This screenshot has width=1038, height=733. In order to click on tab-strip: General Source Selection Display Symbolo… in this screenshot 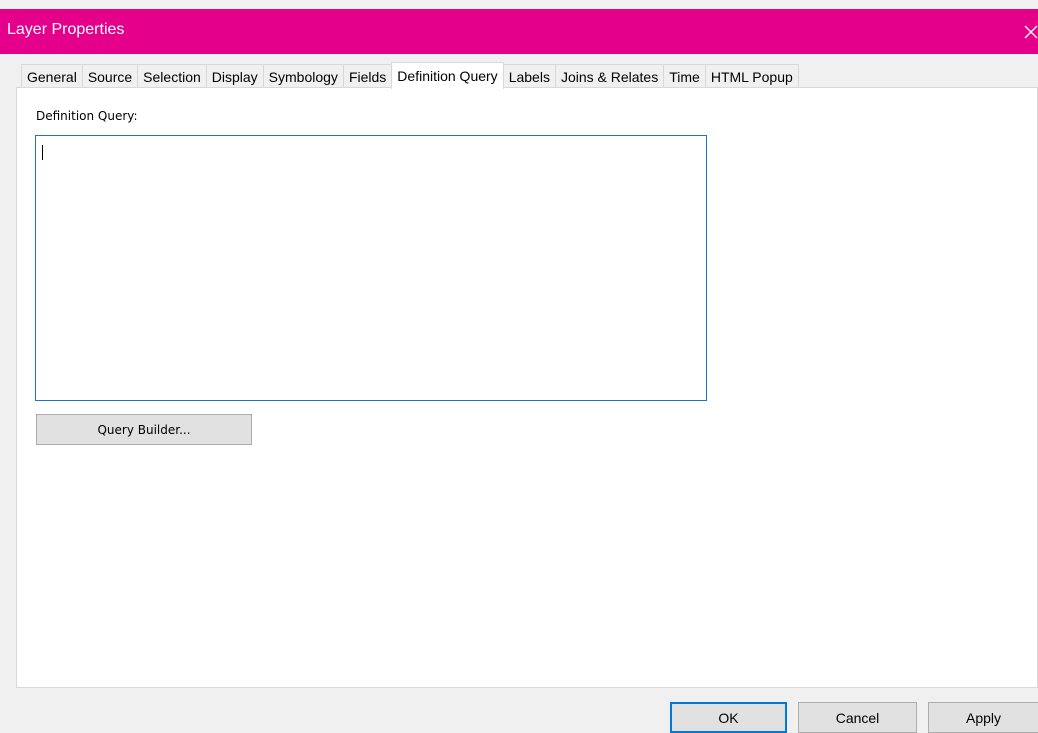, I will do `click(410, 75)`.